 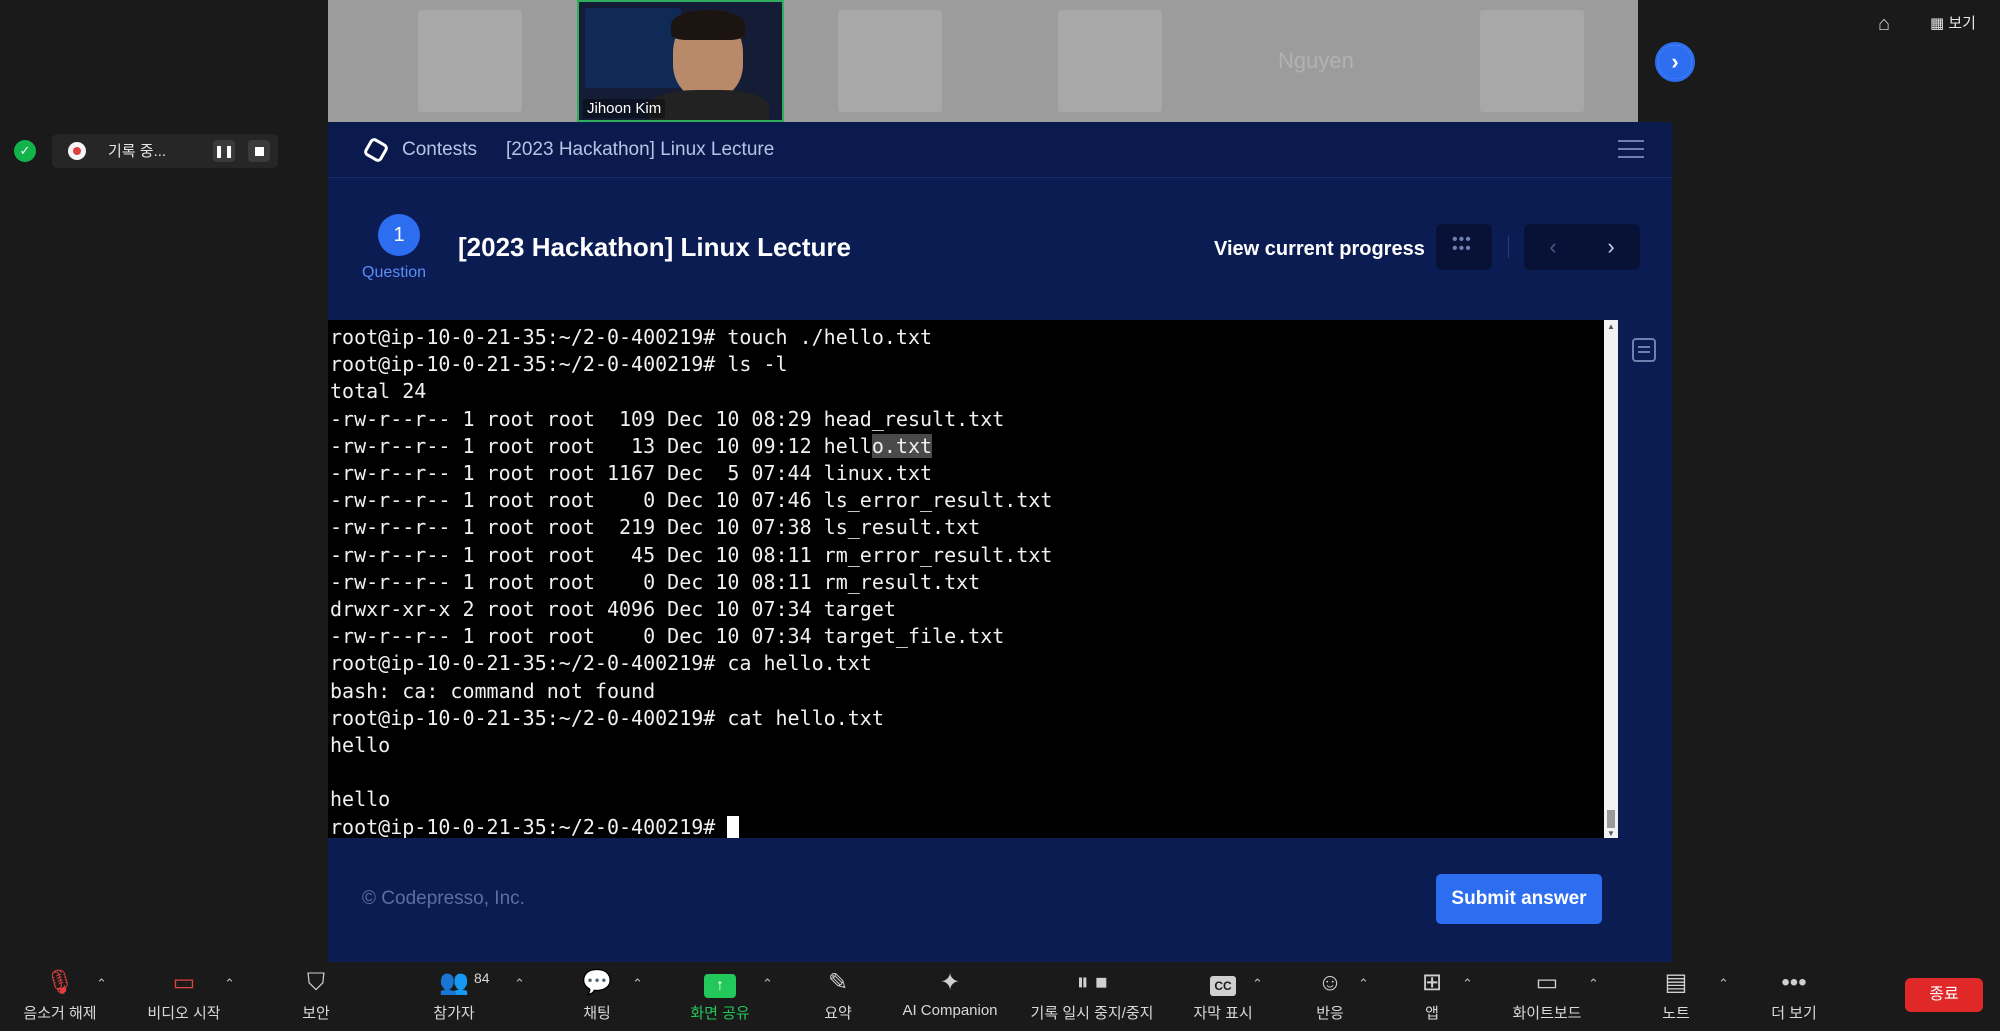 What do you see at coordinates (1891, 26) in the screenshot?
I see `immersive-view-icon: ⌂` at bounding box center [1891, 26].